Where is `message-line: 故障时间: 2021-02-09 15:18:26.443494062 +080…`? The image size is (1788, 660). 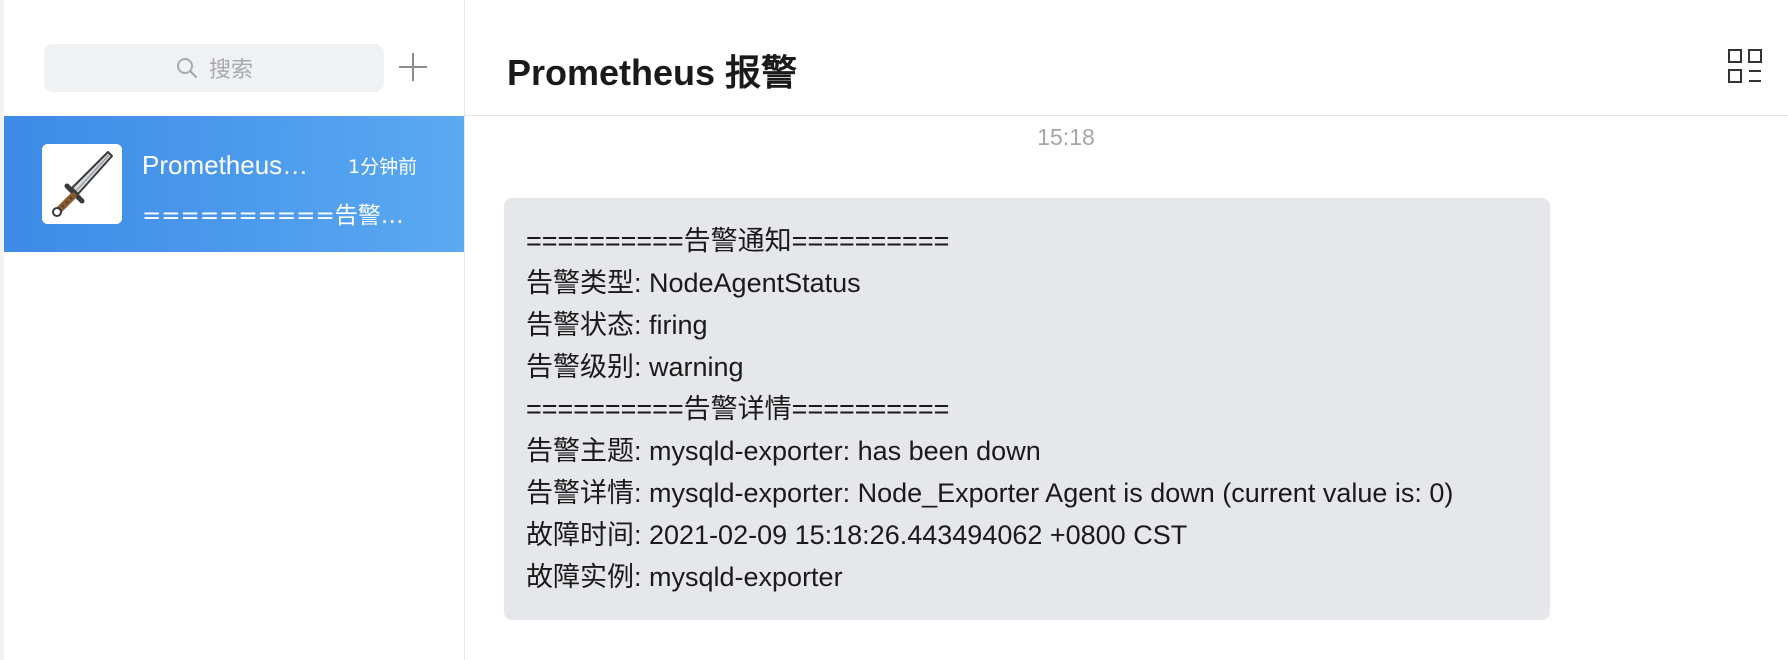
message-line: 故障时间: 2021-02-09 15:18:26.443494062 +080… is located at coordinates (857, 535).